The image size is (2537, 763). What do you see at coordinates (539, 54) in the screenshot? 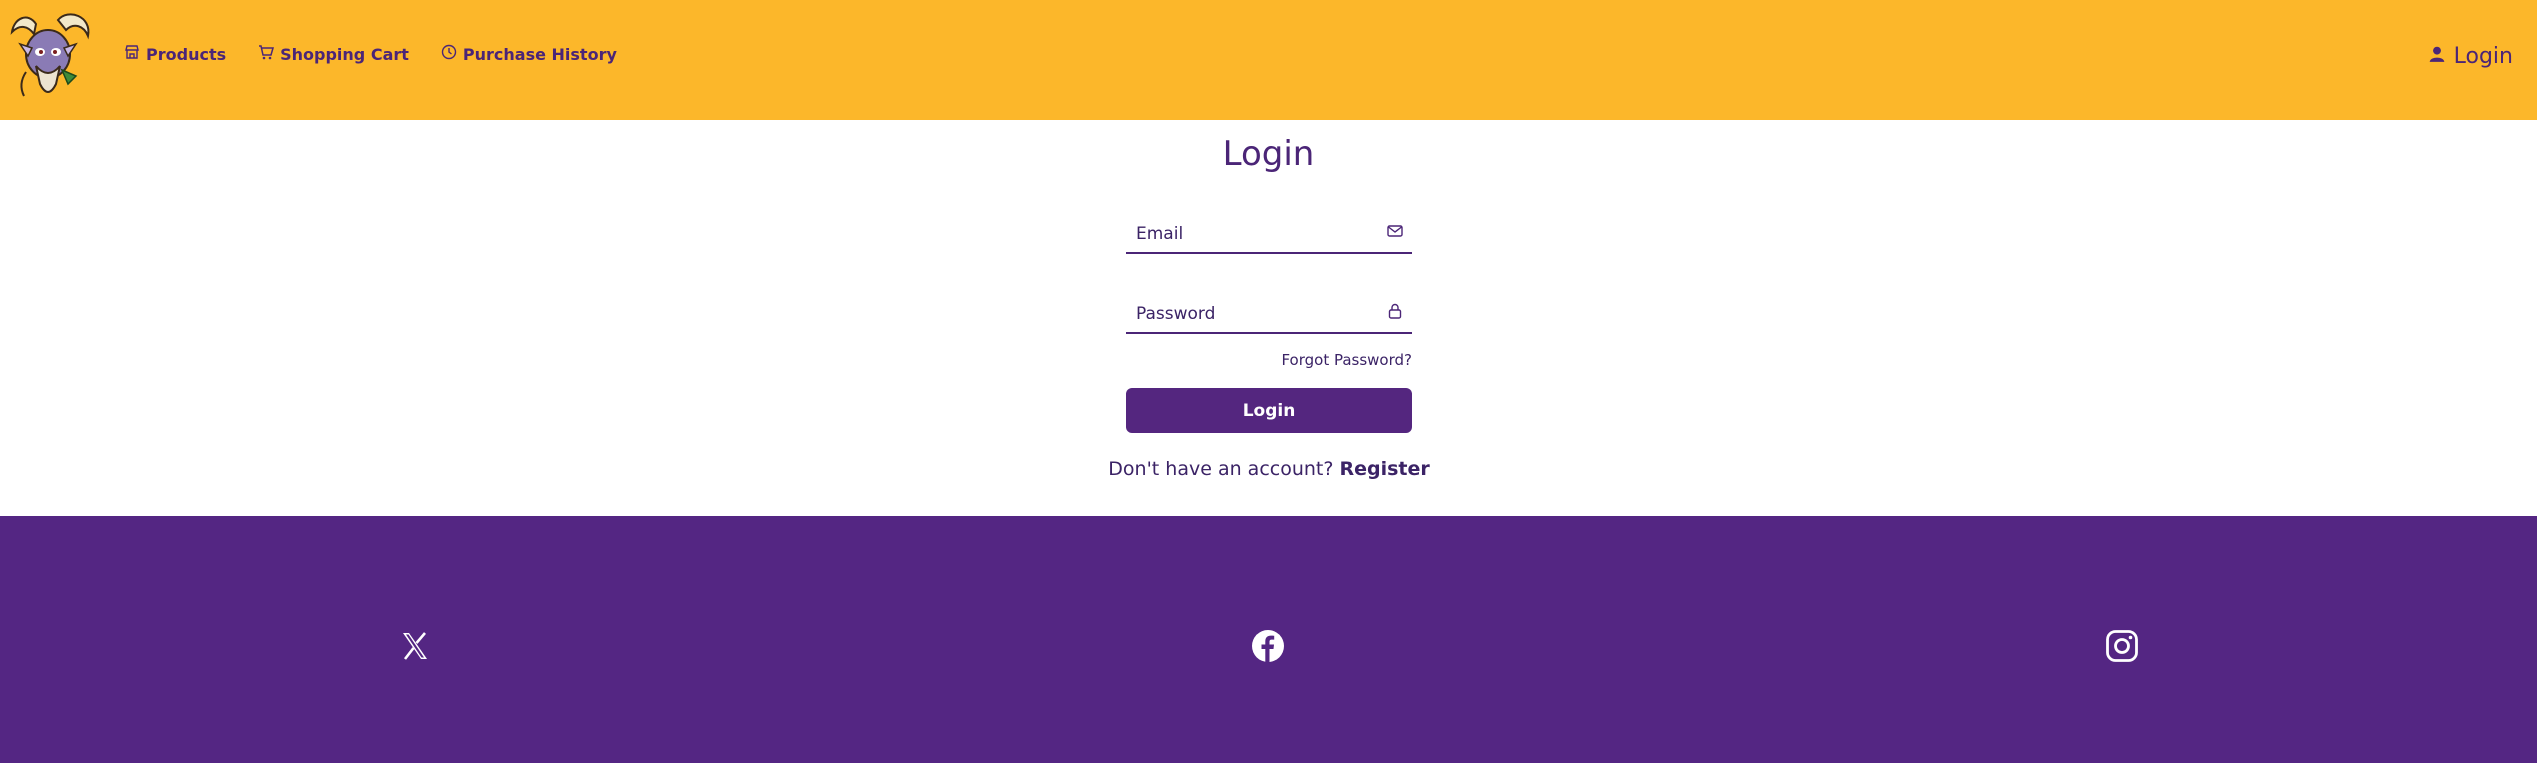
I see `nav-purchase-history-label: Purchase History` at bounding box center [539, 54].